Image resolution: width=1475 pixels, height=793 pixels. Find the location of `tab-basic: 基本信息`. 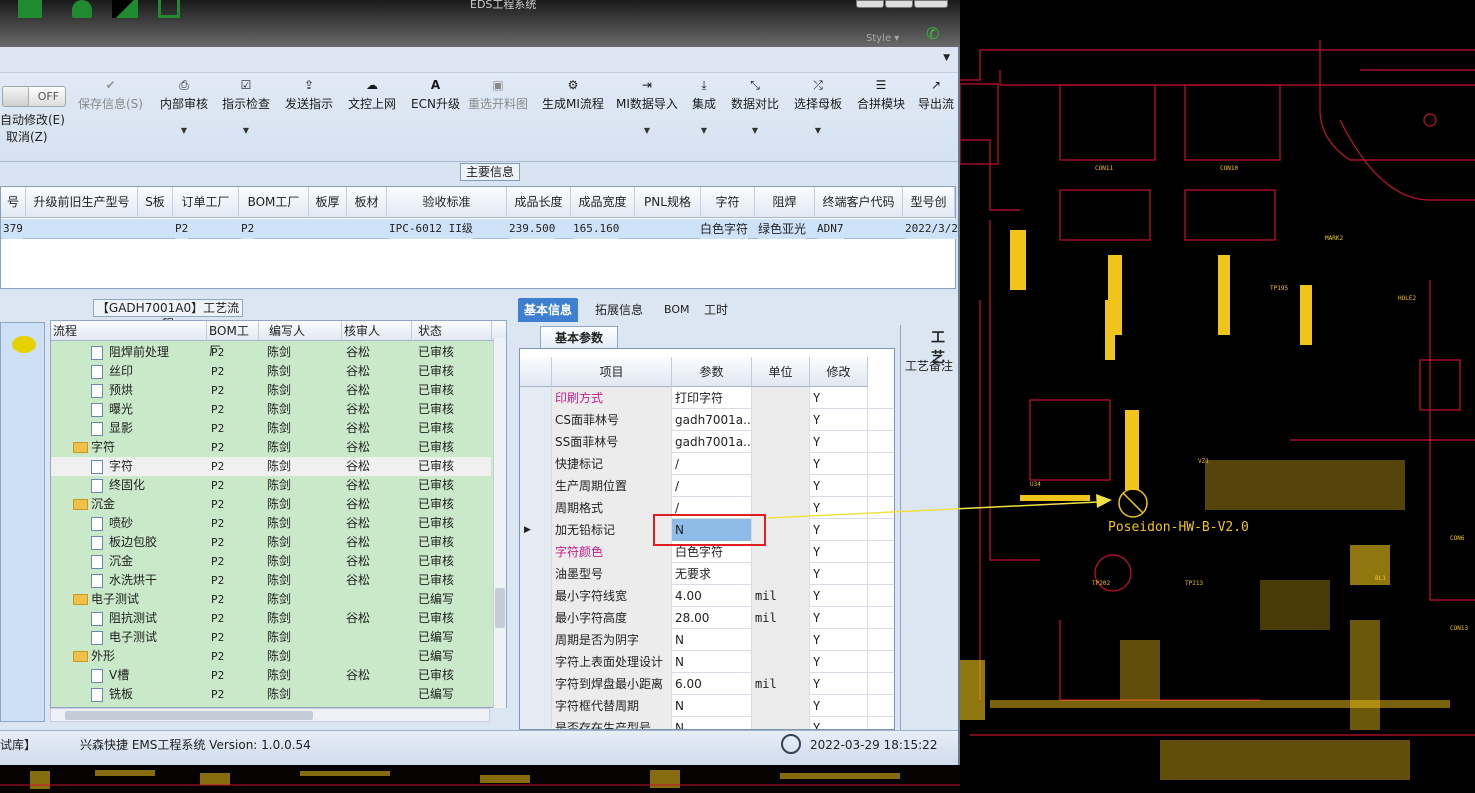

tab-basic: 基本信息 is located at coordinates (548, 310).